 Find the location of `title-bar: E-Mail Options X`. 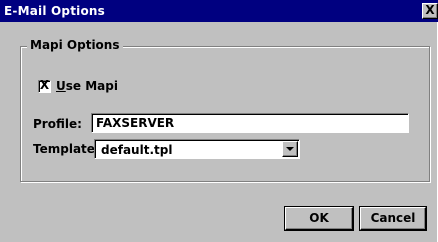

title-bar: E-Mail Options X is located at coordinates (219, 11).